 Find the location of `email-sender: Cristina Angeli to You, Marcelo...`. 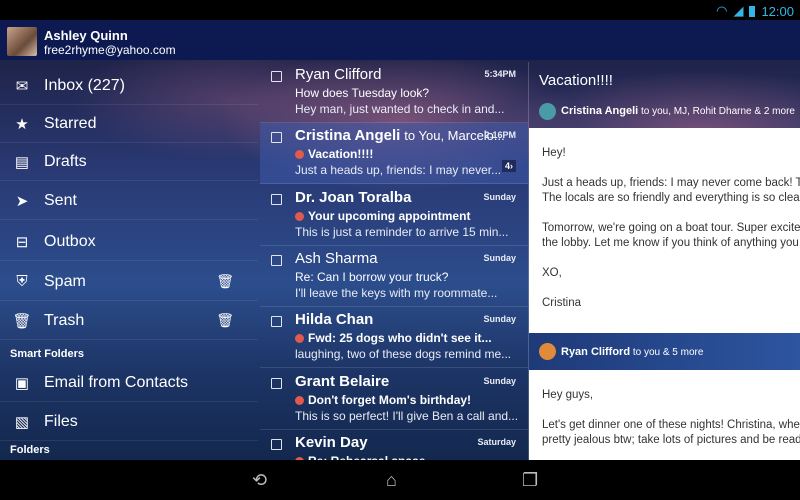

email-sender: Cristina Angeli to You, Marcelo... is located at coordinates (400, 136).